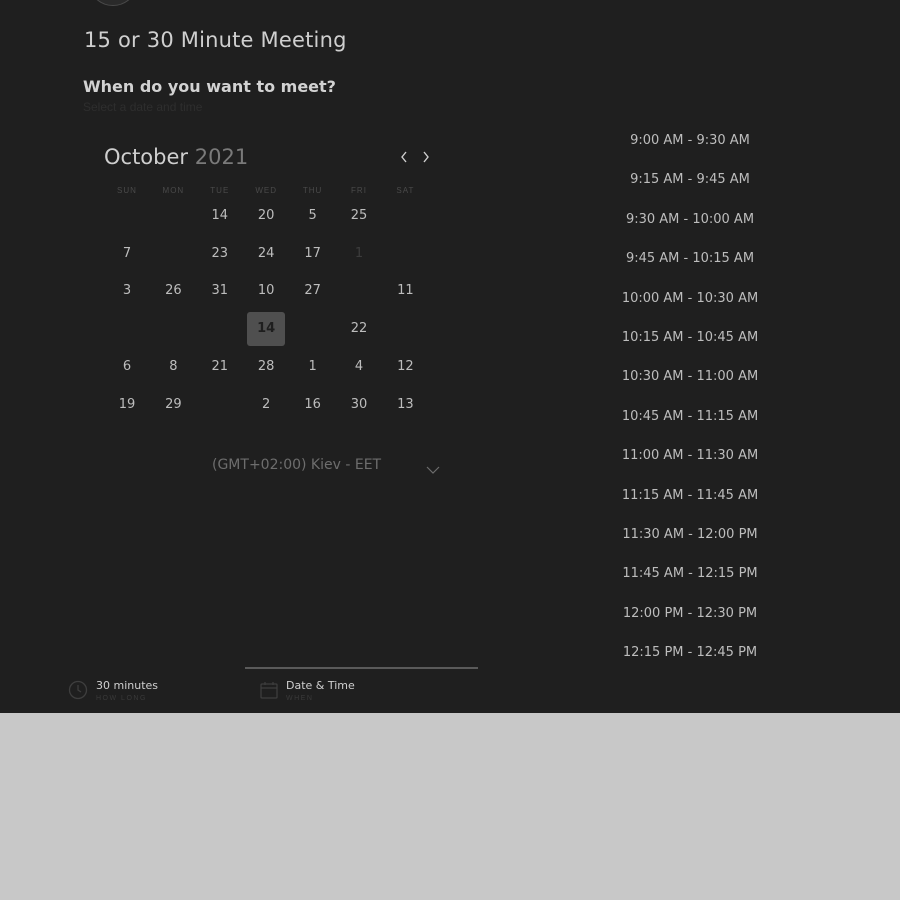 This screenshot has height=900, width=900. What do you see at coordinates (690, 495) in the screenshot?
I see `time-slot: 11:15 AM - 11:45 AM` at bounding box center [690, 495].